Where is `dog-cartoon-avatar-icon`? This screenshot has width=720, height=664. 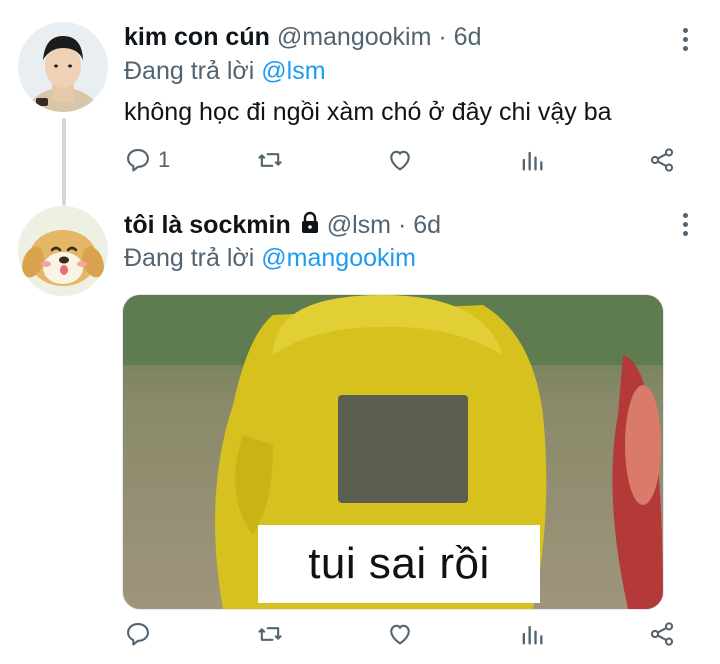
dog-cartoon-avatar-icon is located at coordinates (63, 251).